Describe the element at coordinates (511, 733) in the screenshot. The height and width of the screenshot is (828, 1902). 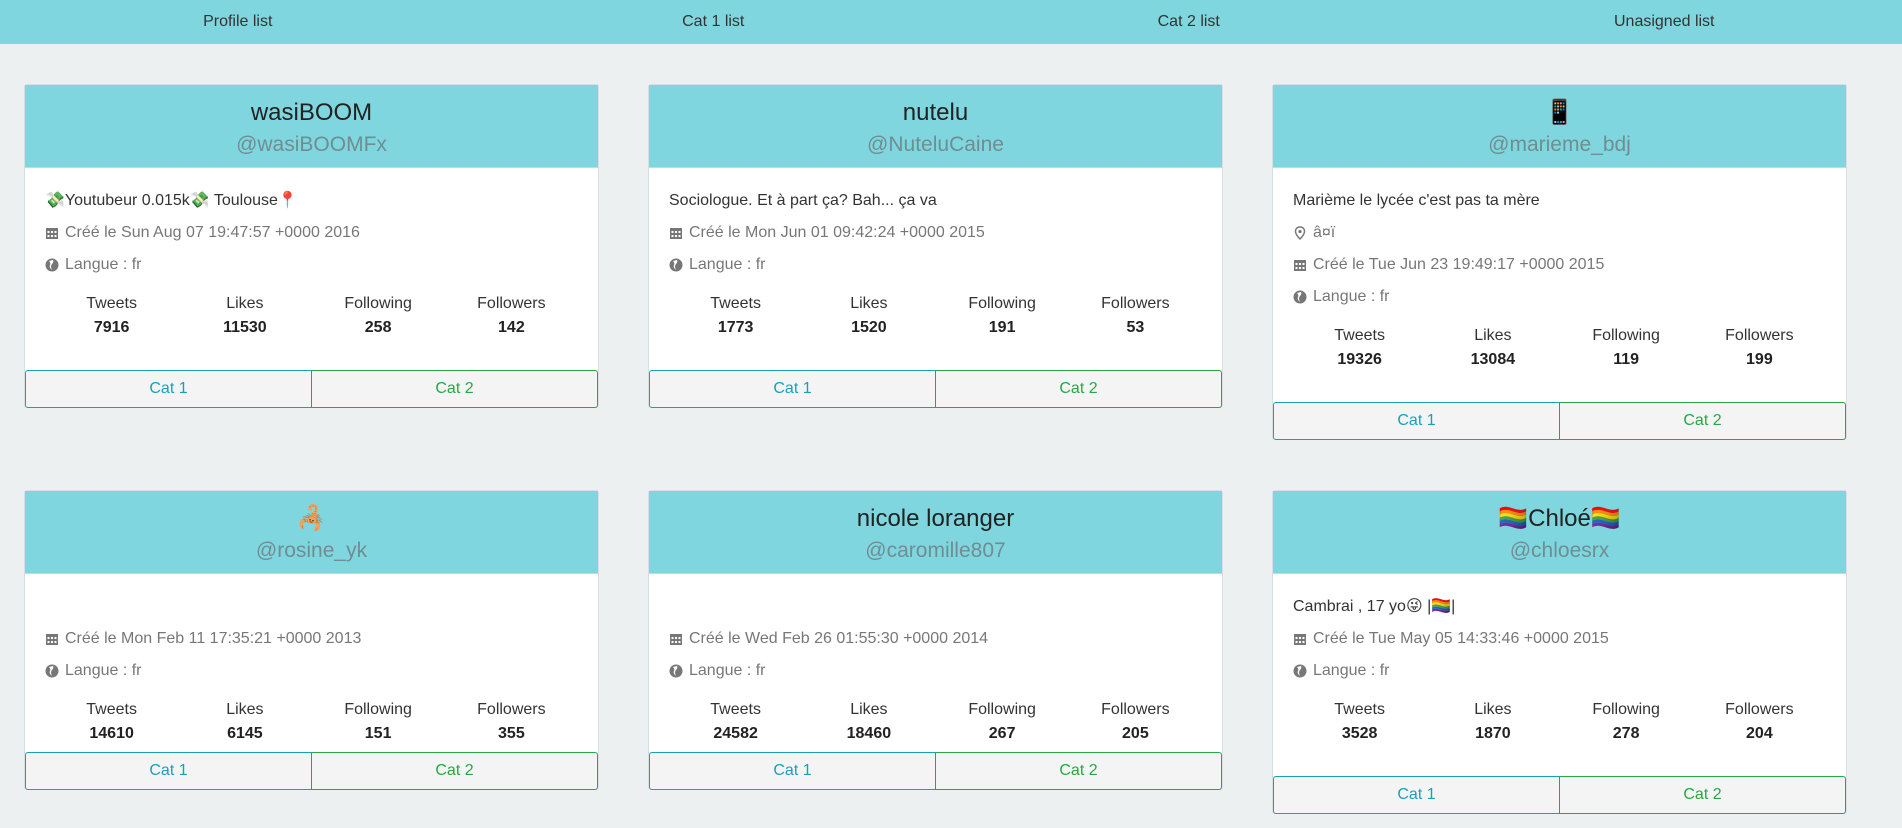
I see `followers-value: 355` at that location.